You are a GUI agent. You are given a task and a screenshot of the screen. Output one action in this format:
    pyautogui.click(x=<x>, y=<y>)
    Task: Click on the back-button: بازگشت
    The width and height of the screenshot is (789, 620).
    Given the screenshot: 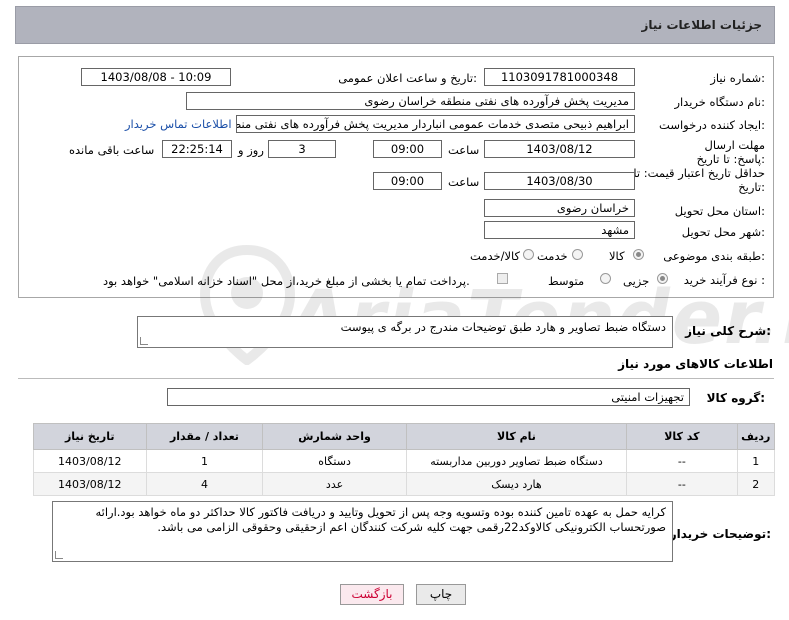 What is the action you would take?
    pyautogui.click(x=372, y=594)
    